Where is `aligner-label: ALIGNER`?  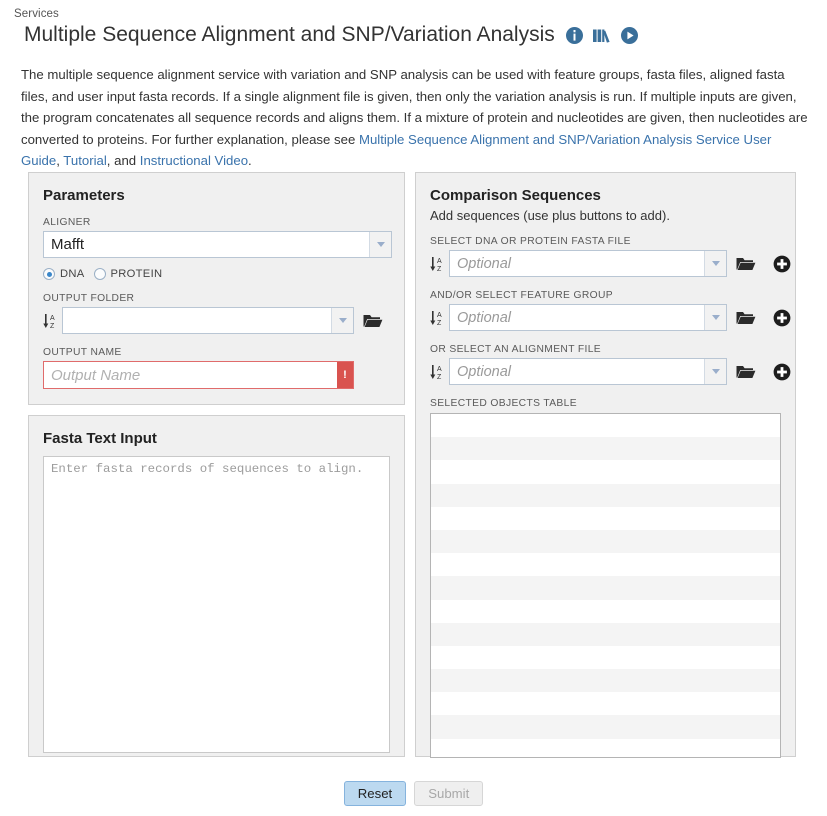
aligner-label: ALIGNER is located at coordinates (67, 222).